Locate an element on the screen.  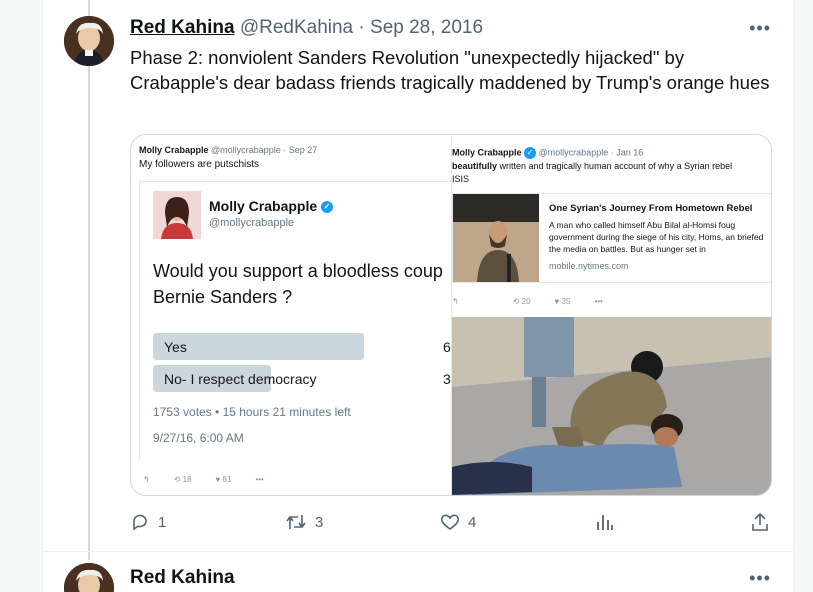
fighter-photo-icon is located at coordinates (496, 238).